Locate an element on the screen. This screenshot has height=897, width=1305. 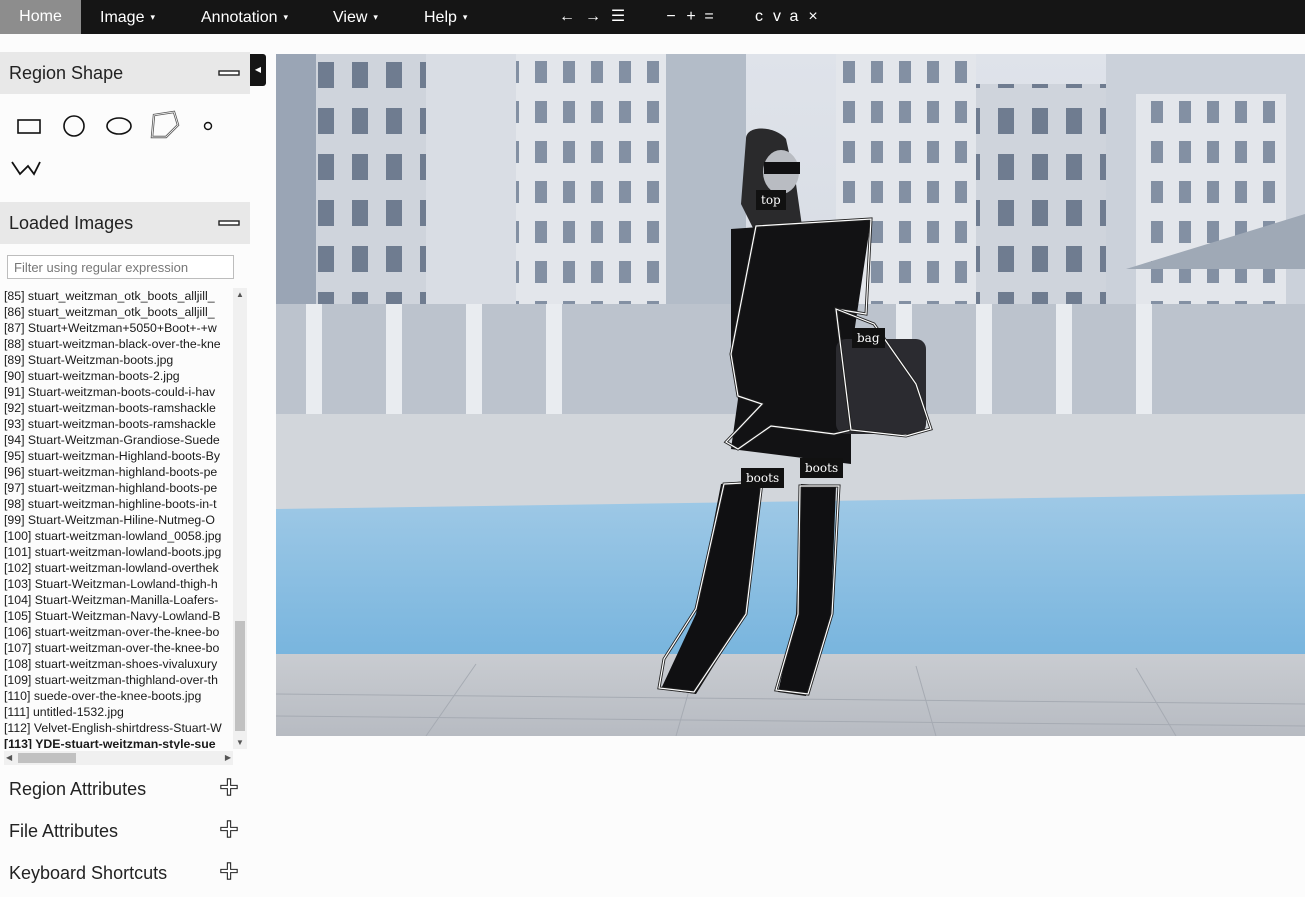
scroll-right-icon: ▶ is located at coordinates (228, 758).